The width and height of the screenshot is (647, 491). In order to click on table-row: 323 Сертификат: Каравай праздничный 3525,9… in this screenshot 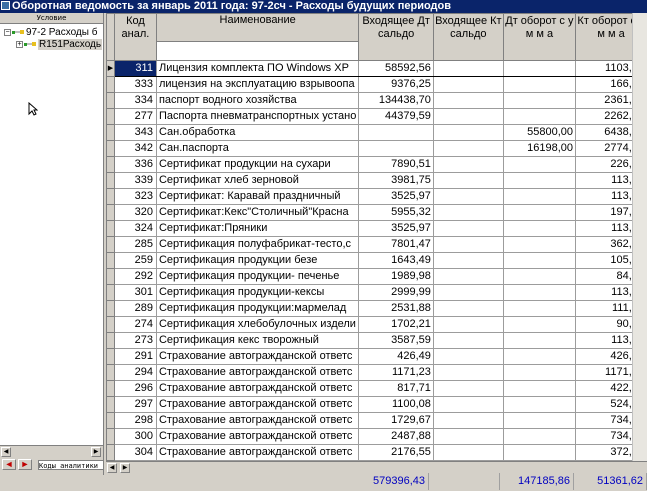, I will do `click(376, 196)`.